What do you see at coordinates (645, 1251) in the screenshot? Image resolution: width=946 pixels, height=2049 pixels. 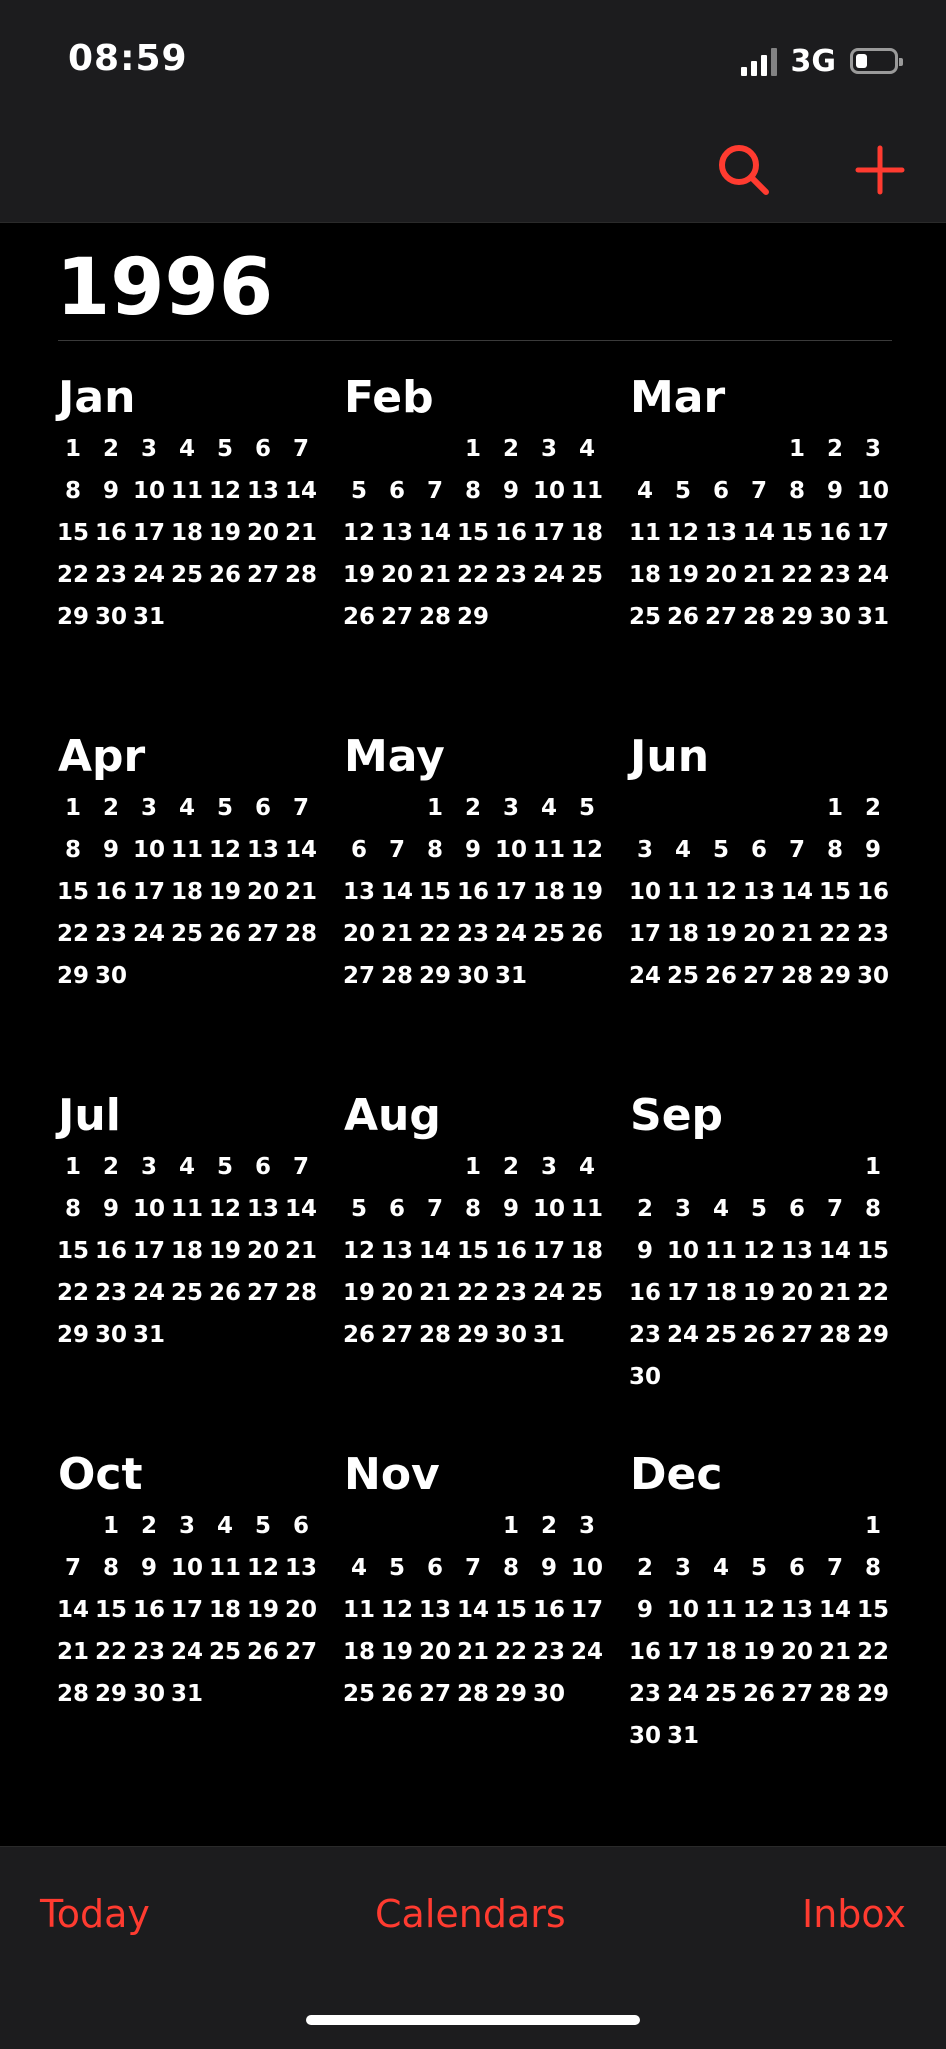 I see `day-cell: 9` at bounding box center [645, 1251].